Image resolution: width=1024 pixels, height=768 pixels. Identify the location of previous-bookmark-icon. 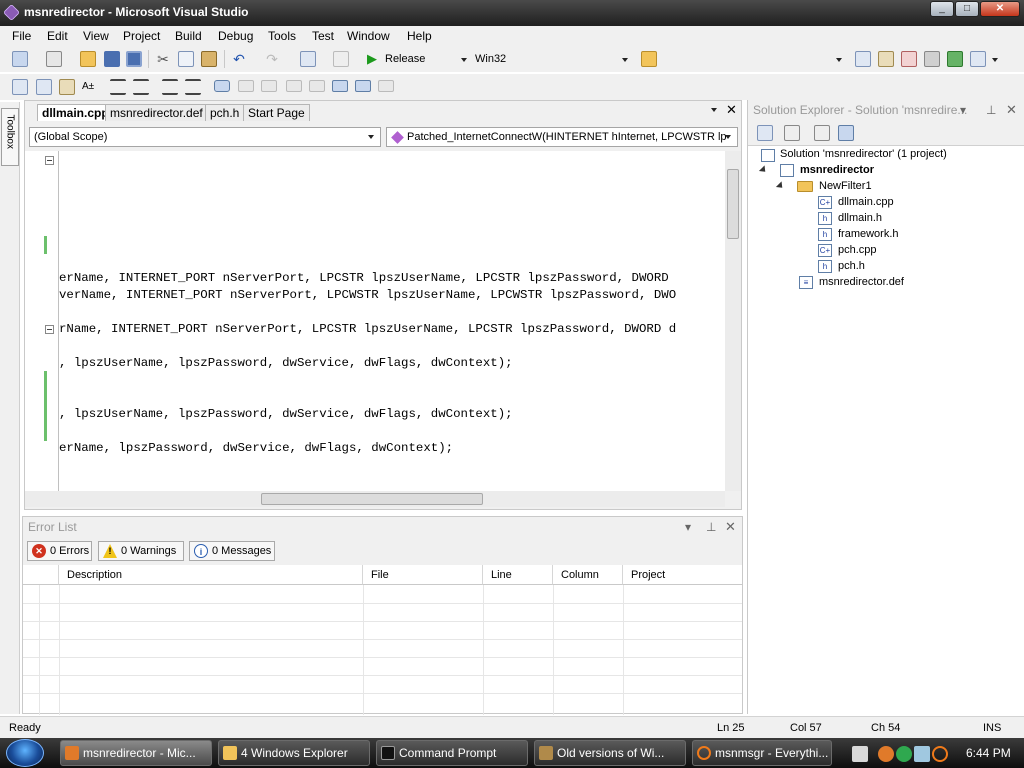
(246, 86).